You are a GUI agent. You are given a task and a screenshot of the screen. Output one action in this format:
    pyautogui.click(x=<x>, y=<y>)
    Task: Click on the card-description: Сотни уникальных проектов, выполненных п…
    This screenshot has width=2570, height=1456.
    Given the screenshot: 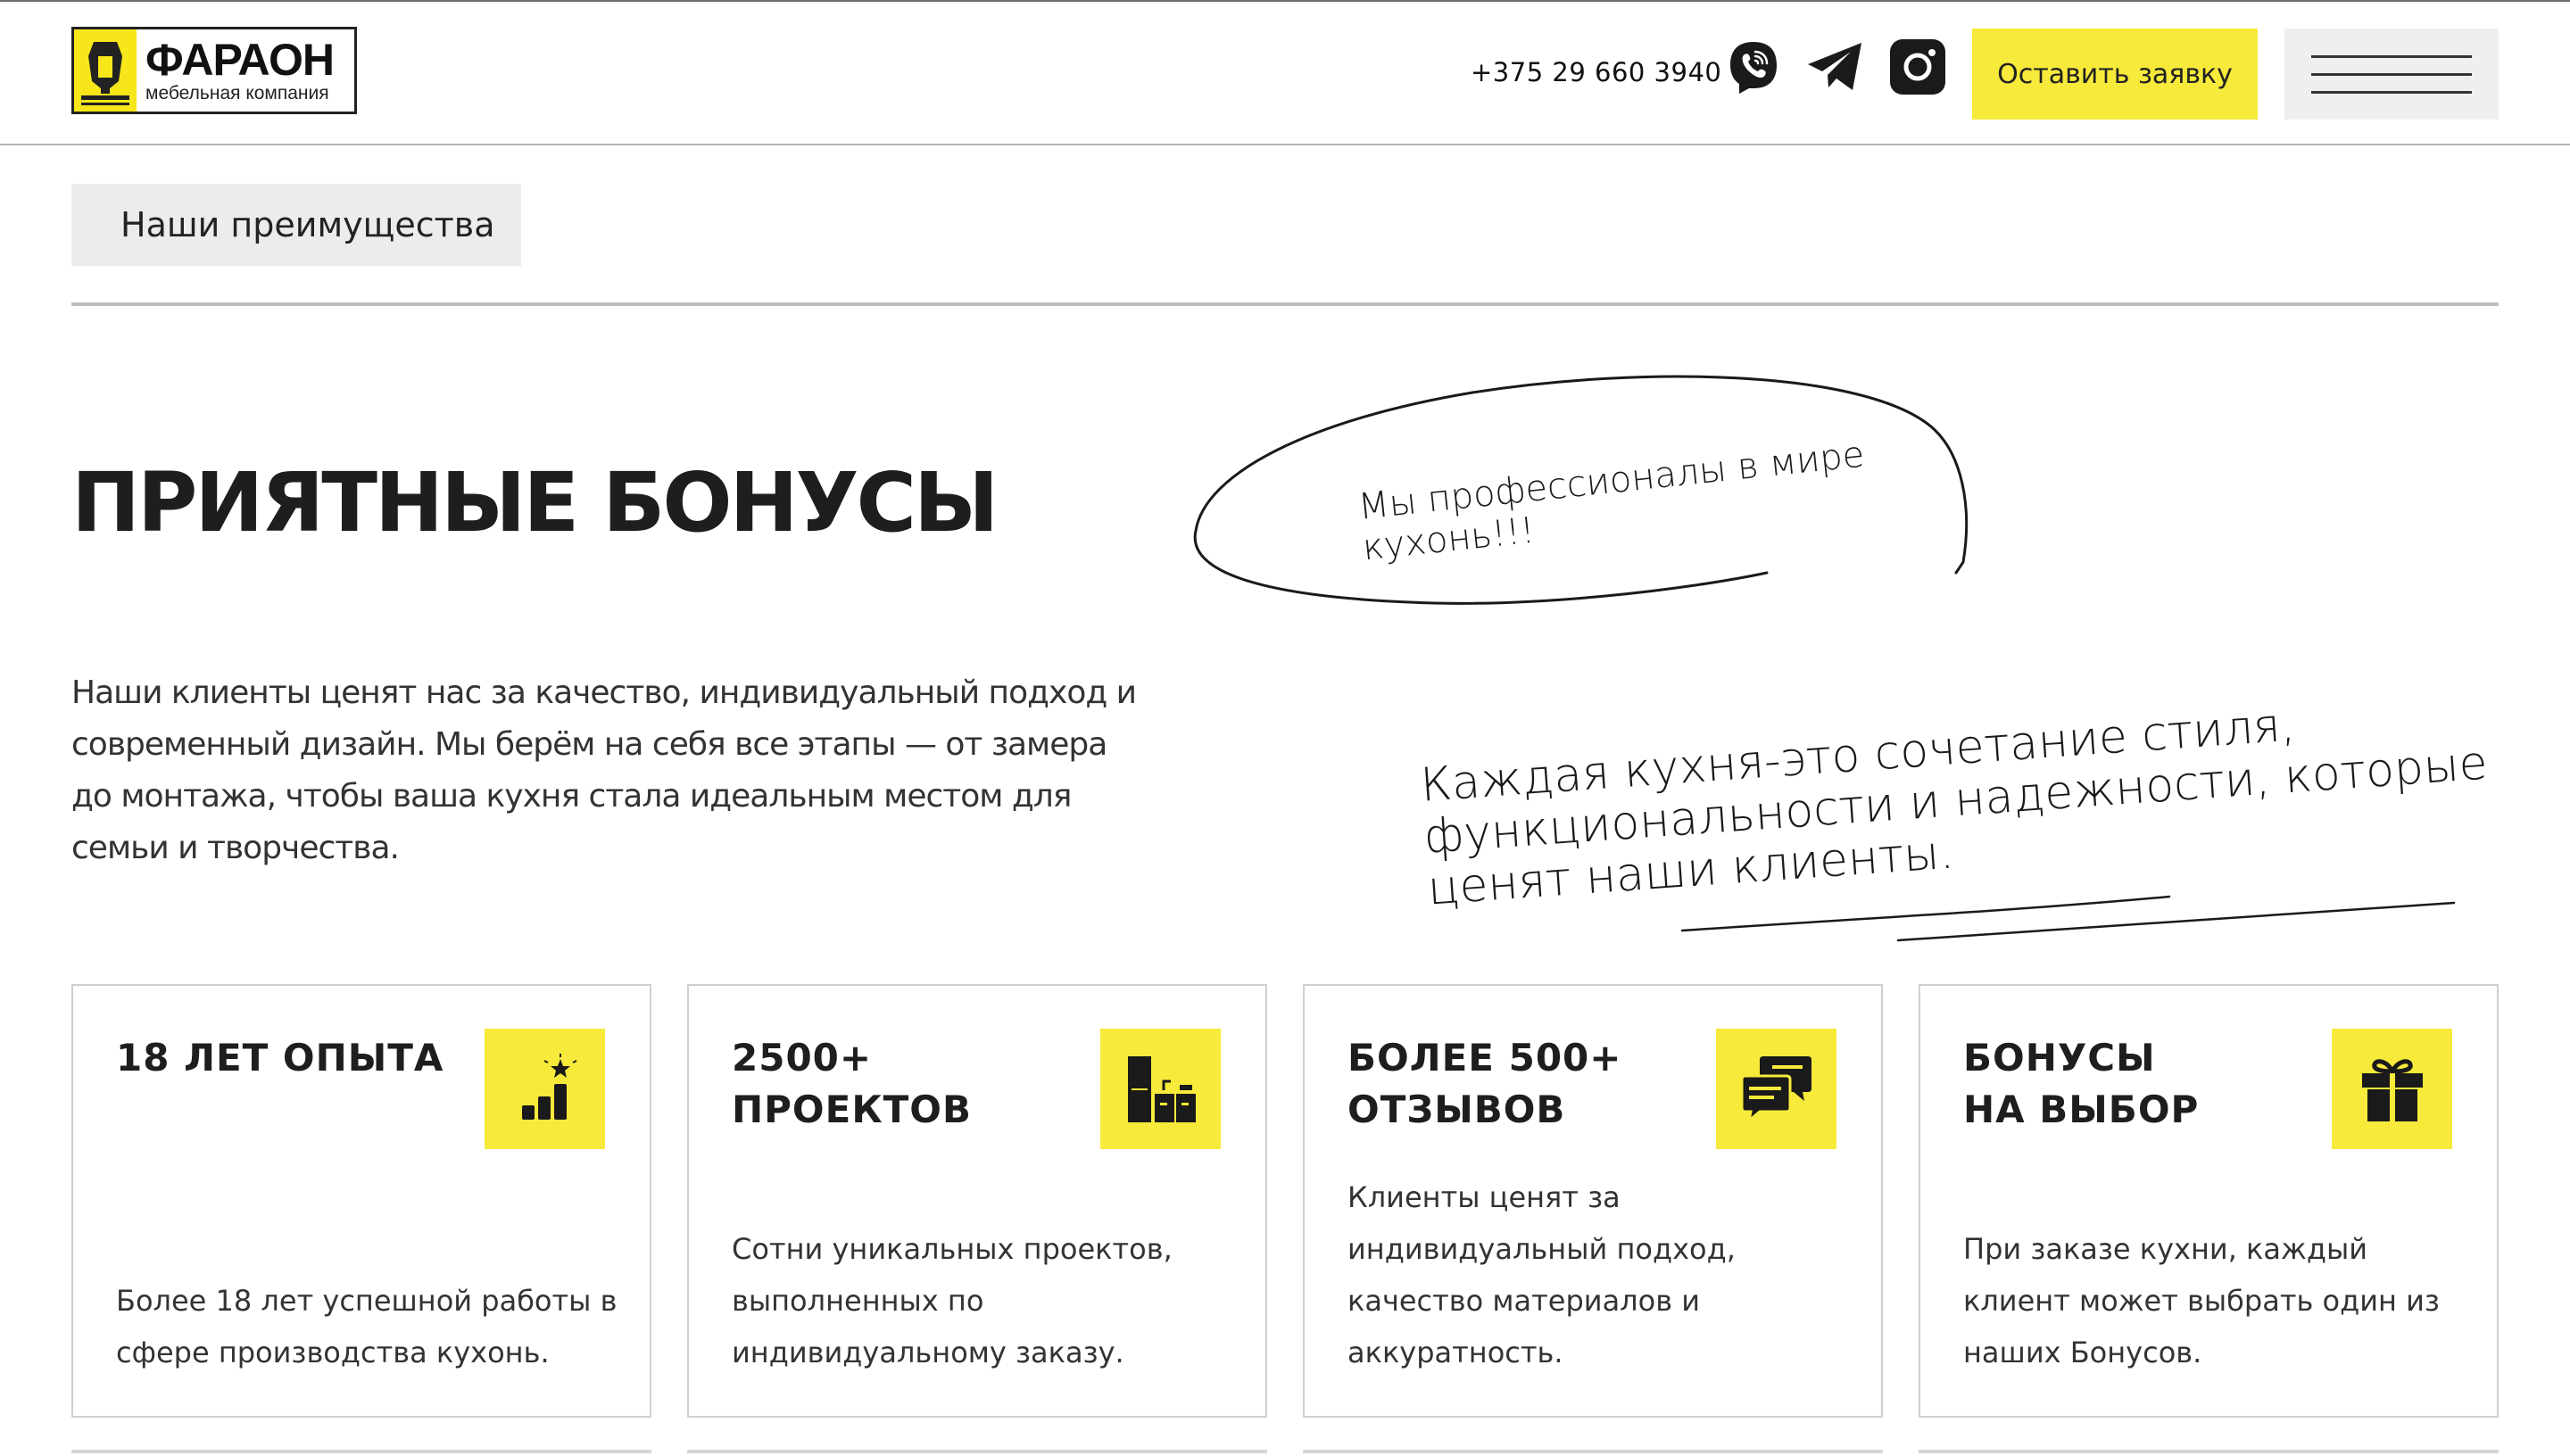 What is the action you would take?
    pyautogui.click(x=952, y=1300)
    